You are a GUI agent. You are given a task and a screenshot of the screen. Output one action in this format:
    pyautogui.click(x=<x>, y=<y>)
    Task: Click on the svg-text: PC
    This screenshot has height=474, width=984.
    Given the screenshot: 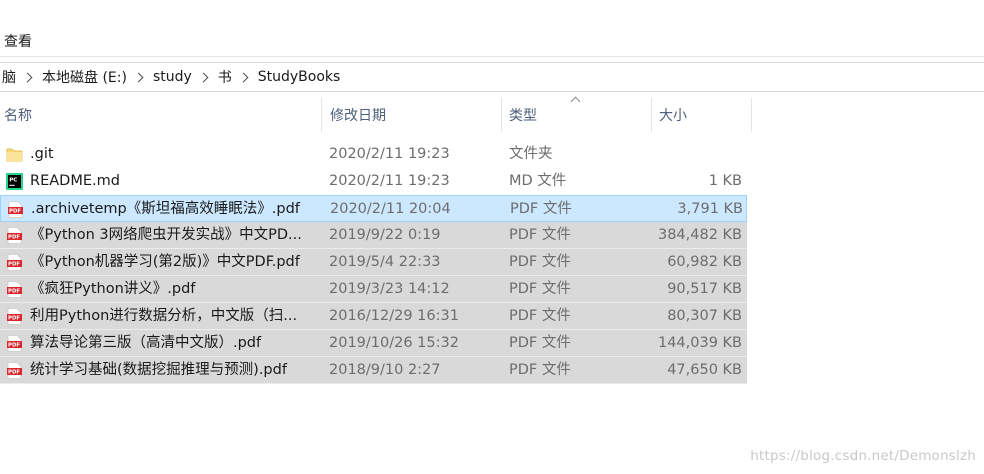 What is the action you would take?
    pyautogui.click(x=13, y=180)
    